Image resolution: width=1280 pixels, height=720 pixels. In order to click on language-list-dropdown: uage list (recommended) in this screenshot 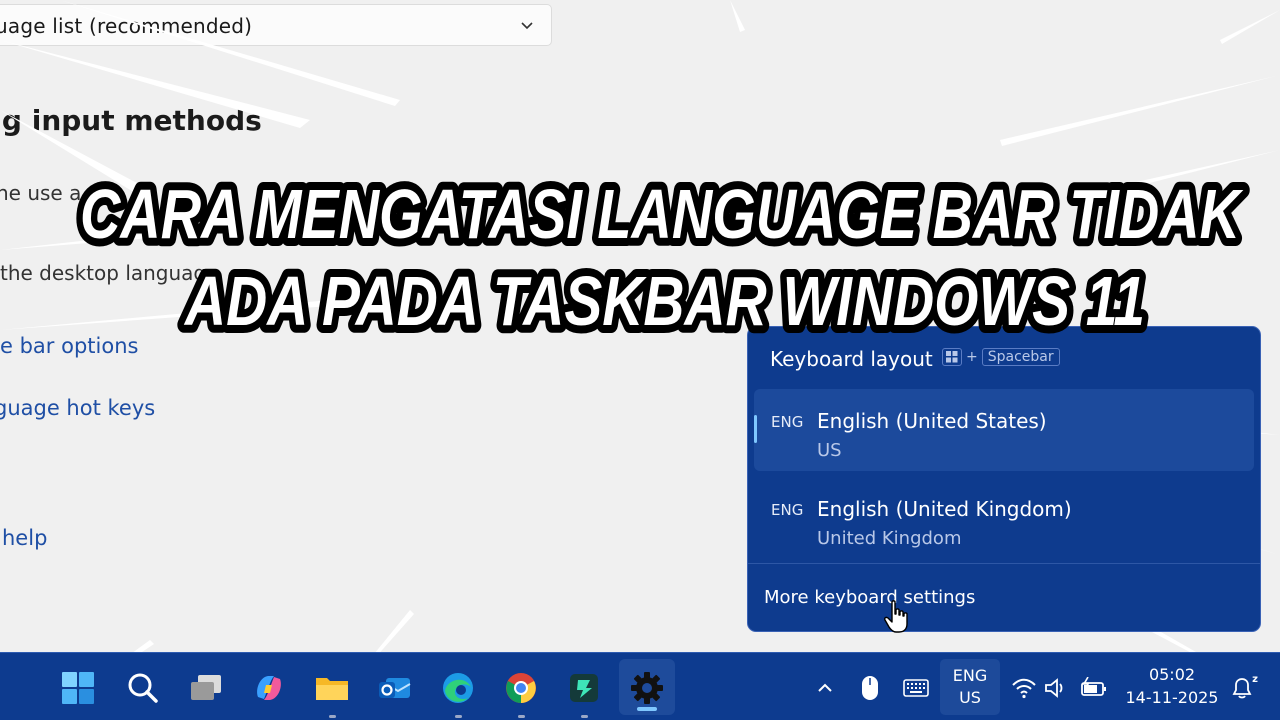, I will do `click(276, 25)`.